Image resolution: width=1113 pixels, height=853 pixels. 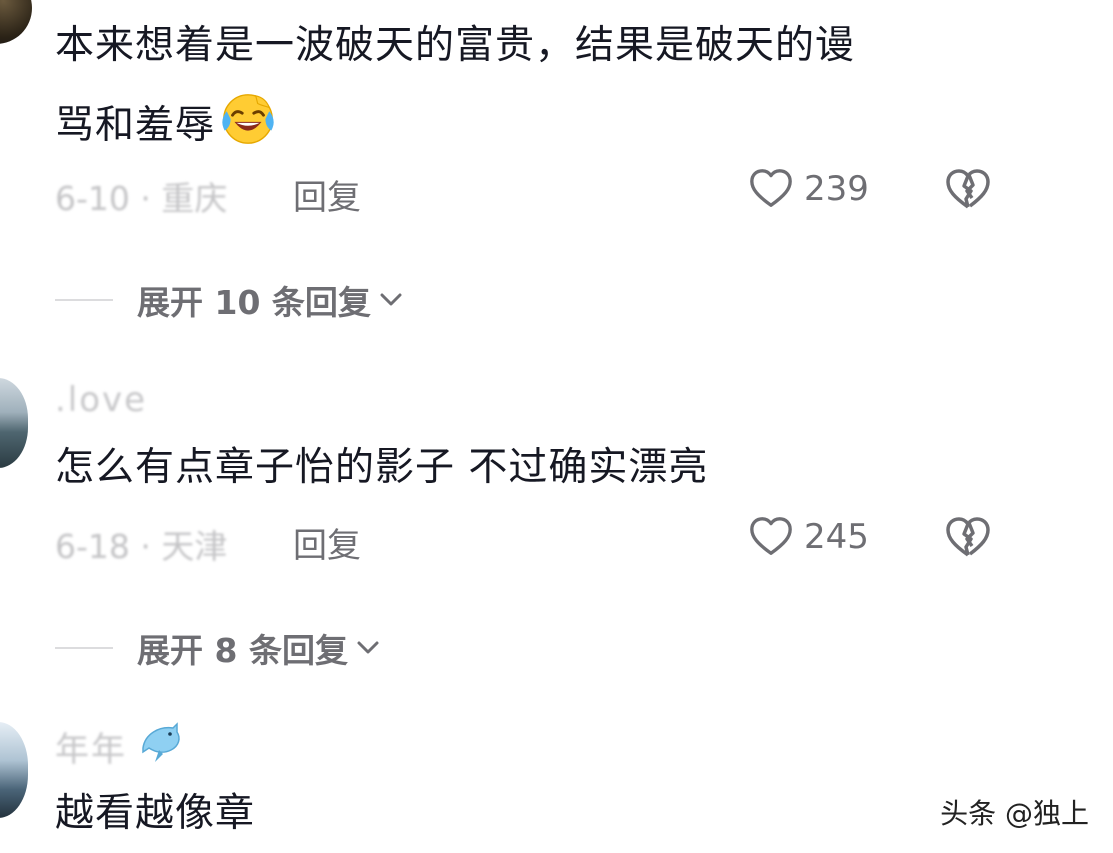 I want to click on expand-replies-button: 展开 10 条回复, so click(x=230, y=300).